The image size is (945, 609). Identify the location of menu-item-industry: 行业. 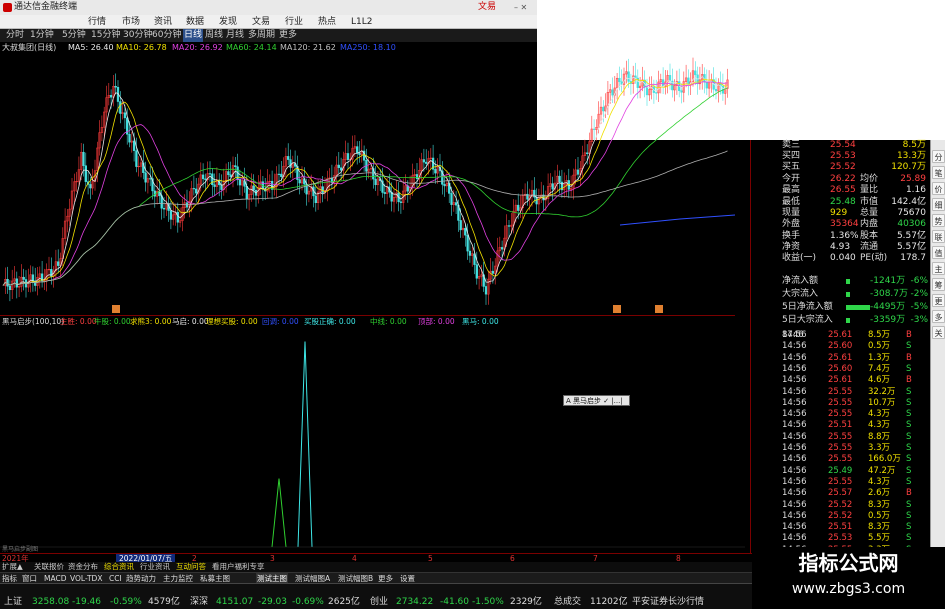
(294, 22).